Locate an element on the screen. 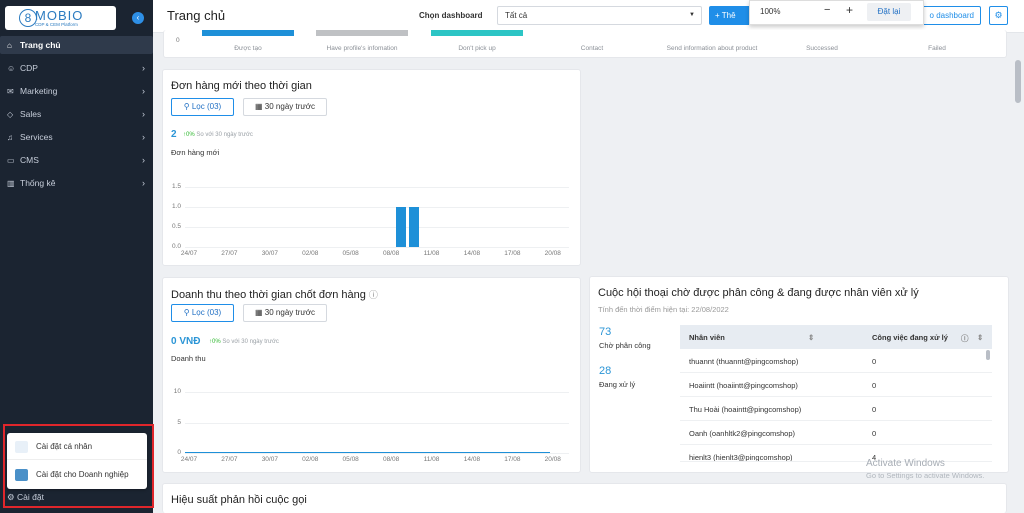 This screenshot has height=513, width=1024. sidebar-item-cms: ▭ CMS › is located at coordinates (76, 160).